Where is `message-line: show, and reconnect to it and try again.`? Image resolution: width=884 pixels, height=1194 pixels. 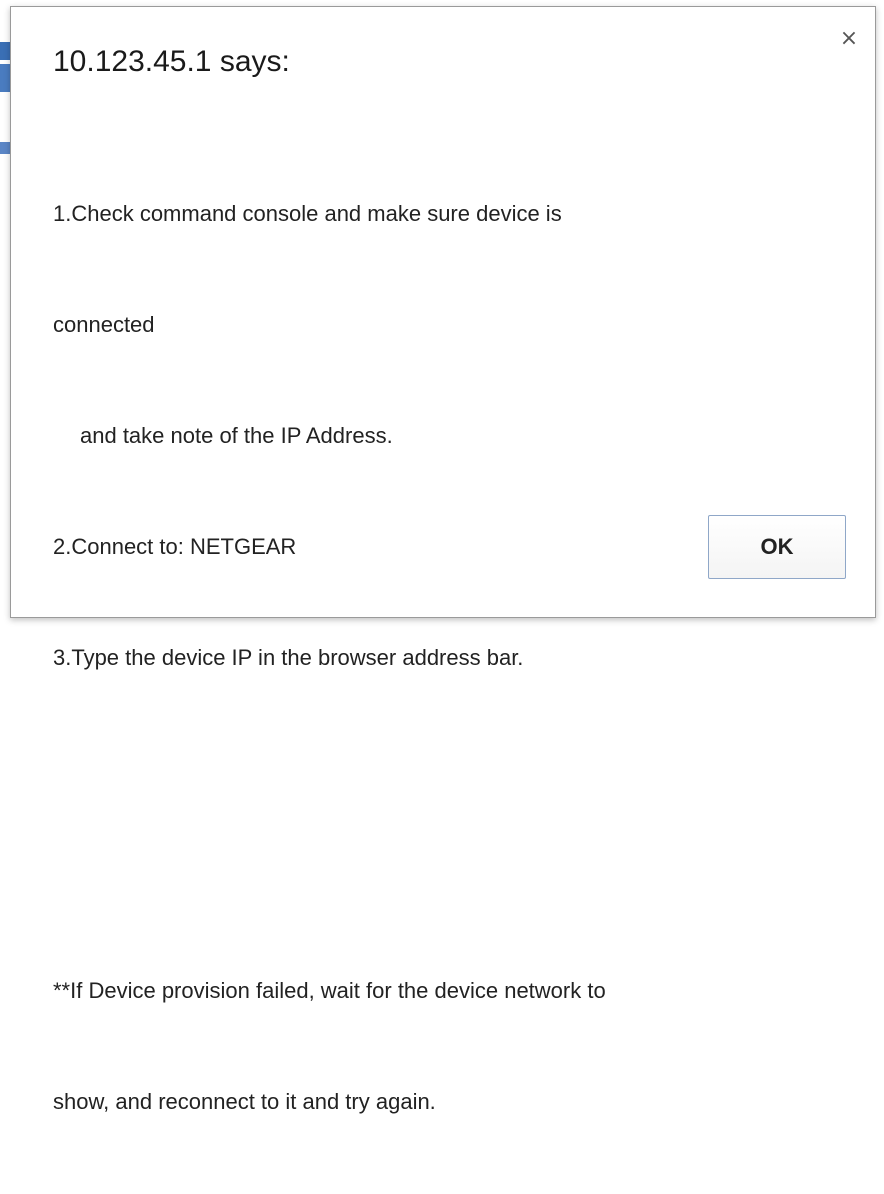
message-line: show, and reconnect to it and try again. is located at coordinates (244, 1101).